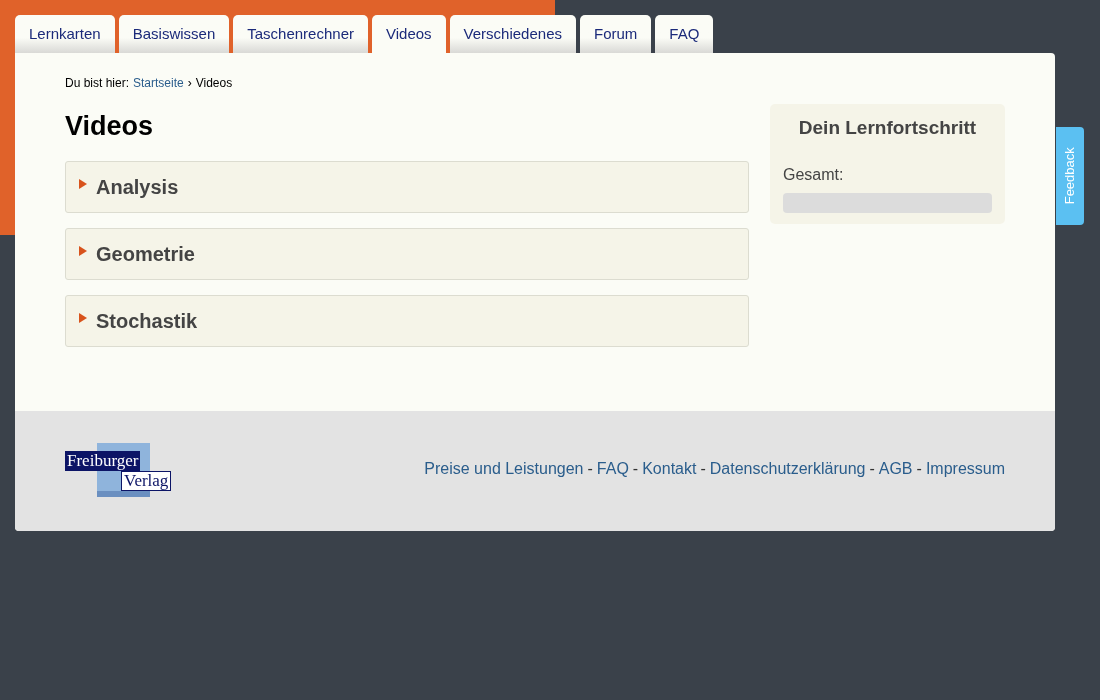  What do you see at coordinates (787, 468) in the screenshot?
I see `footer-link: Datenschutzerklärung` at bounding box center [787, 468].